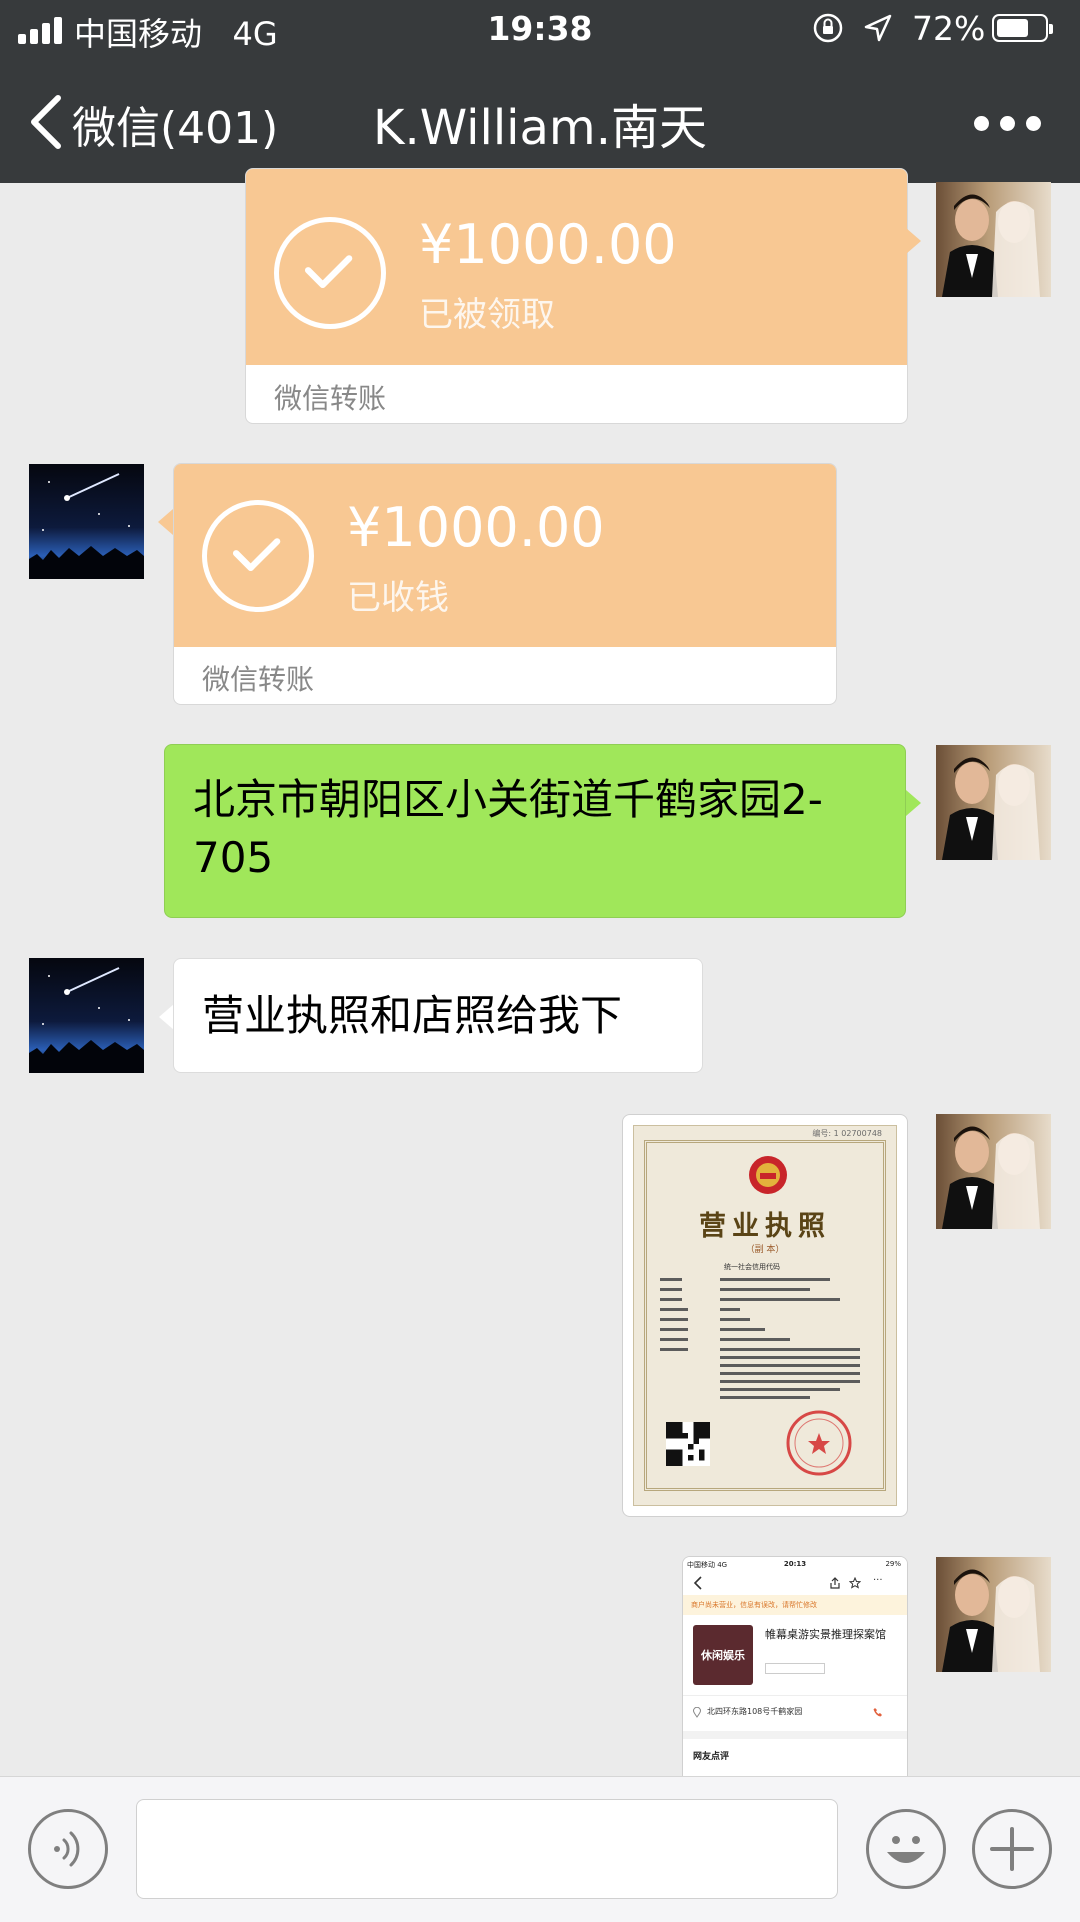  What do you see at coordinates (412, 1015) in the screenshot?
I see `message-text: 营业执照和店照给我下` at bounding box center [412, 1015].